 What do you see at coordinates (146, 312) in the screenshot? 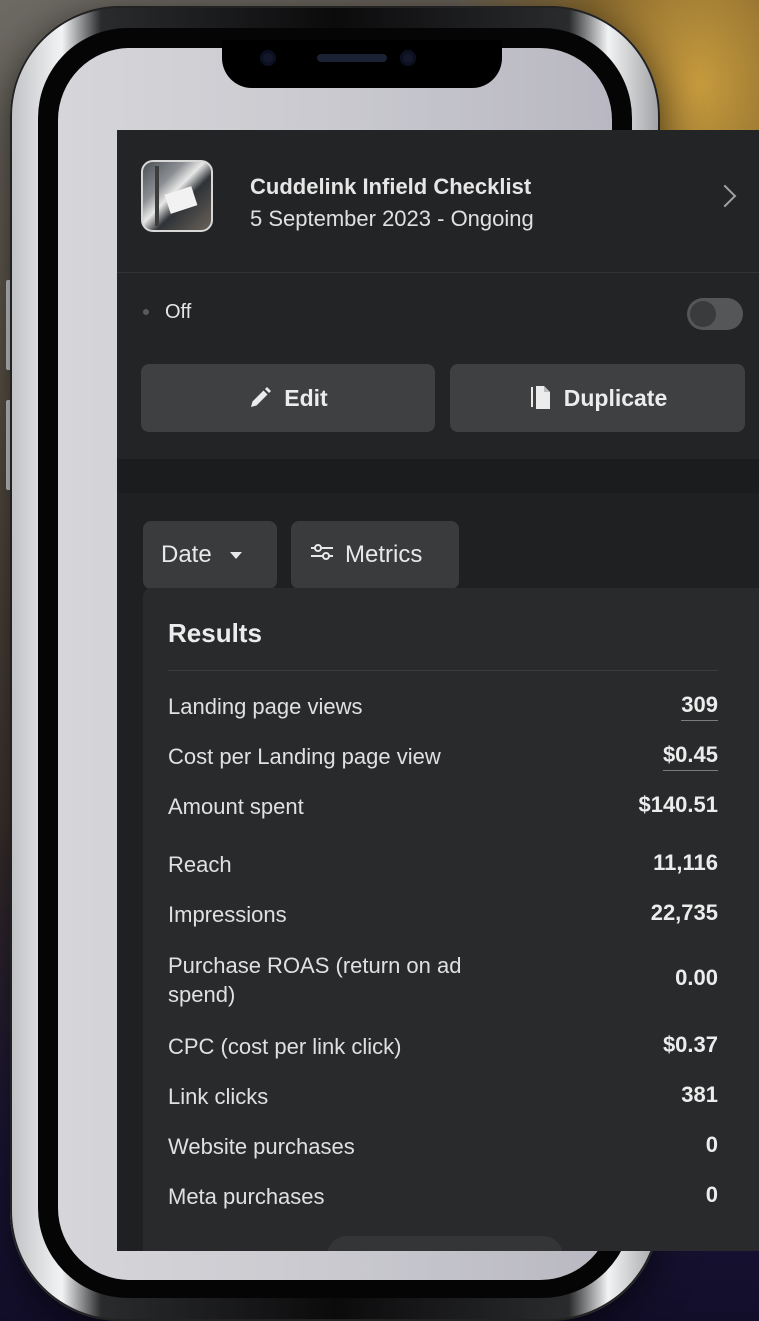
I see `status-dot-icon` at bounding box center [146, 312].